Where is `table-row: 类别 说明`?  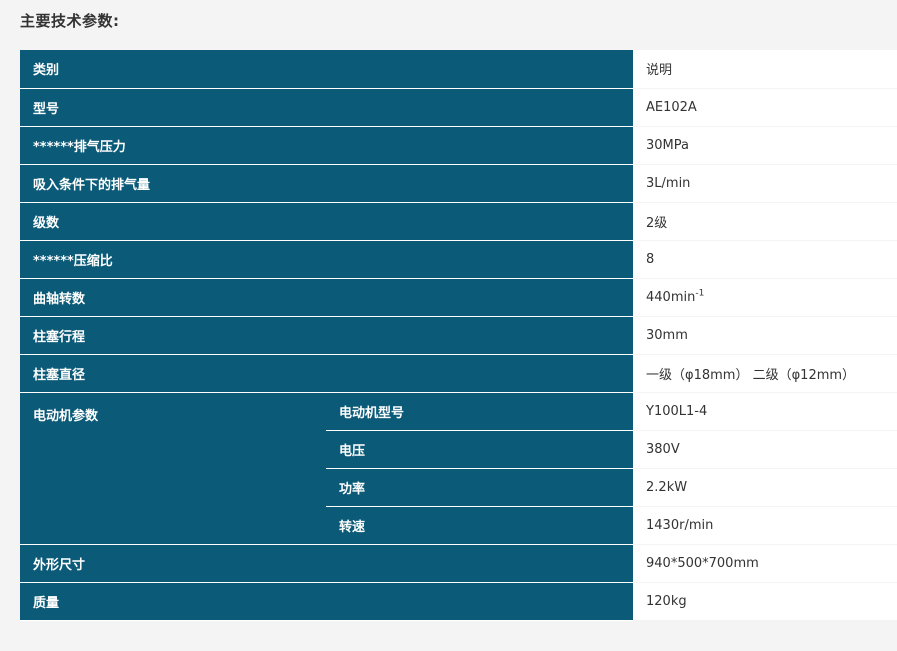 table-row: 类别 说明 is located at coordinates (458, 69).